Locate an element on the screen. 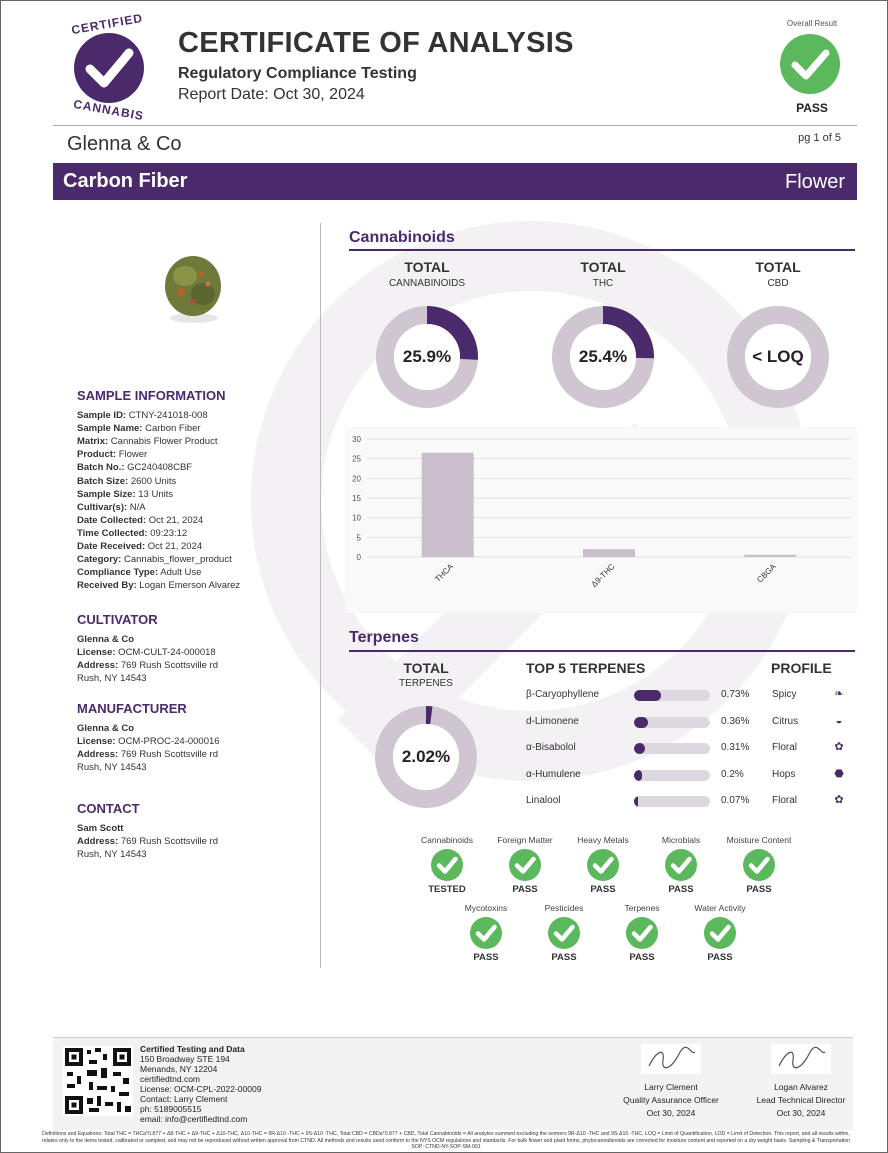 The image size is (888, 1153). cannabinoid-total-sub: CBD is located at coordinates (778, 283).